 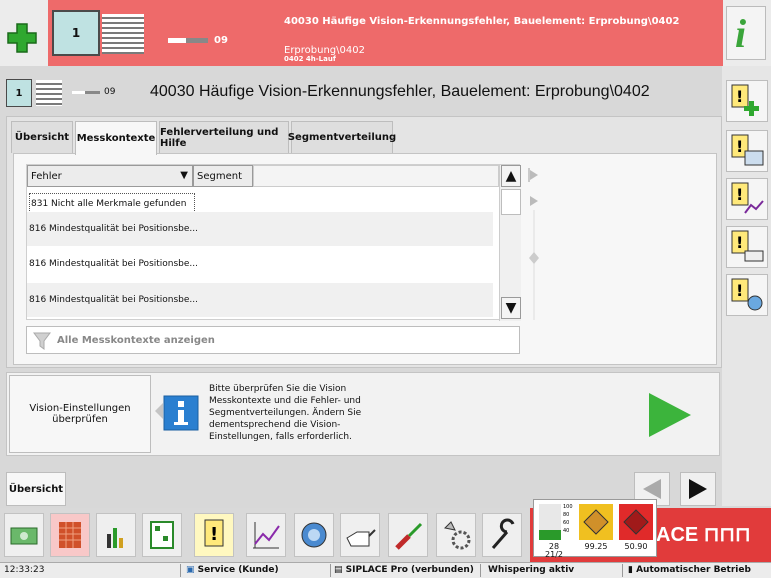 I want to click on line-chart-icon, so click(x=266, y=535).